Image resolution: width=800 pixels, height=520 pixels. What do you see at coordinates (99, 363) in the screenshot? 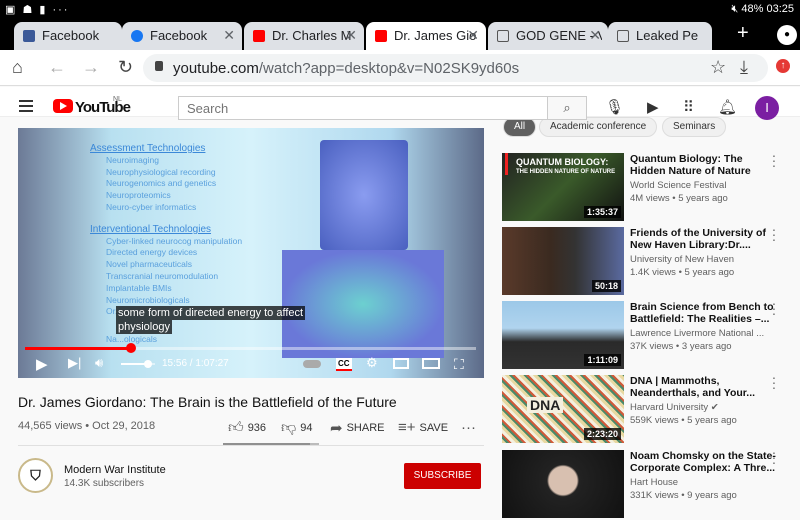
I see `volume-icon: 🔊︎` at bounding box center [99, 363].